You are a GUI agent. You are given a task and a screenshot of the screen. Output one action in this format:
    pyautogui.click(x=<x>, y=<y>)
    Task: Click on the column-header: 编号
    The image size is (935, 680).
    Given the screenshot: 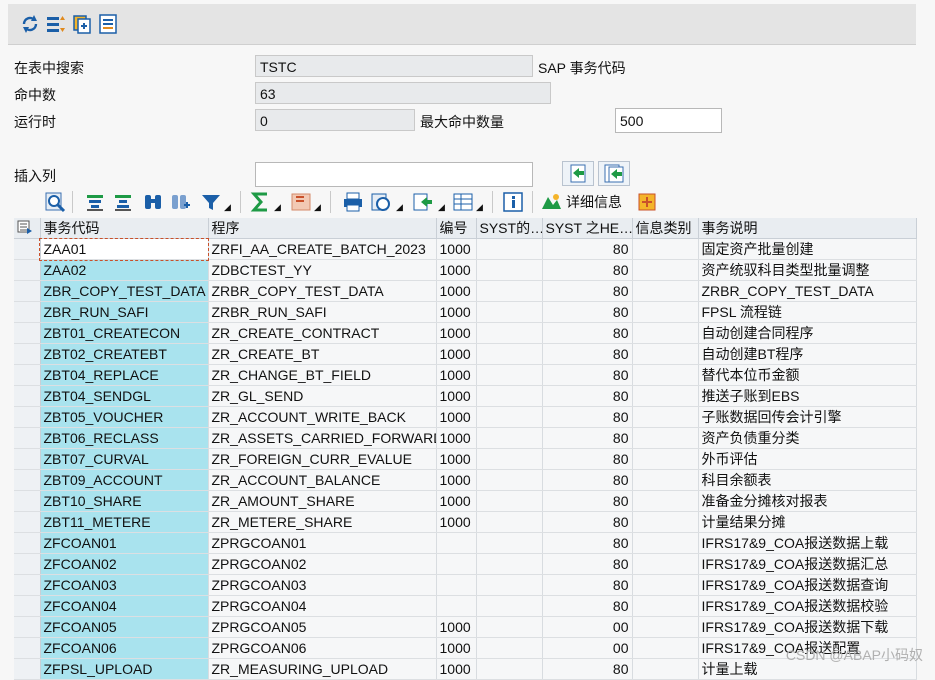 What is the action you would take?
    pyautogui.click(x=456, y=228)
    